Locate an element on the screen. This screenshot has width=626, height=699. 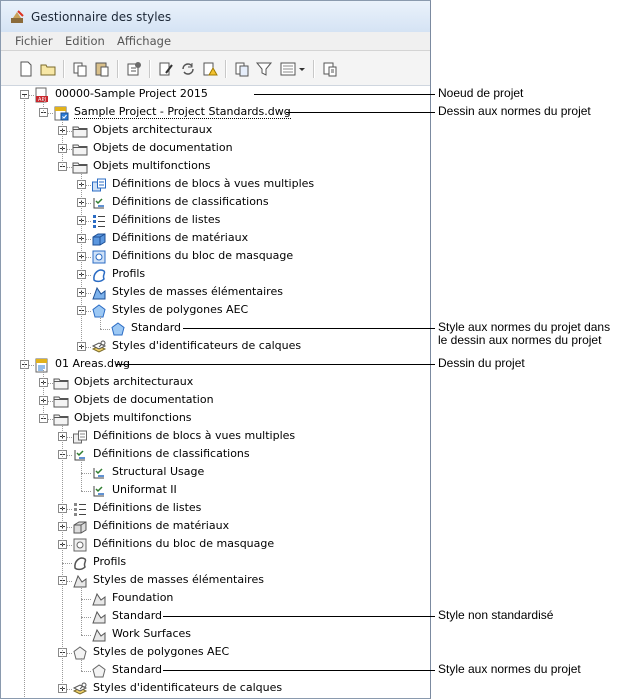
standards-drawing-icon is located at coordinates (61, 113).